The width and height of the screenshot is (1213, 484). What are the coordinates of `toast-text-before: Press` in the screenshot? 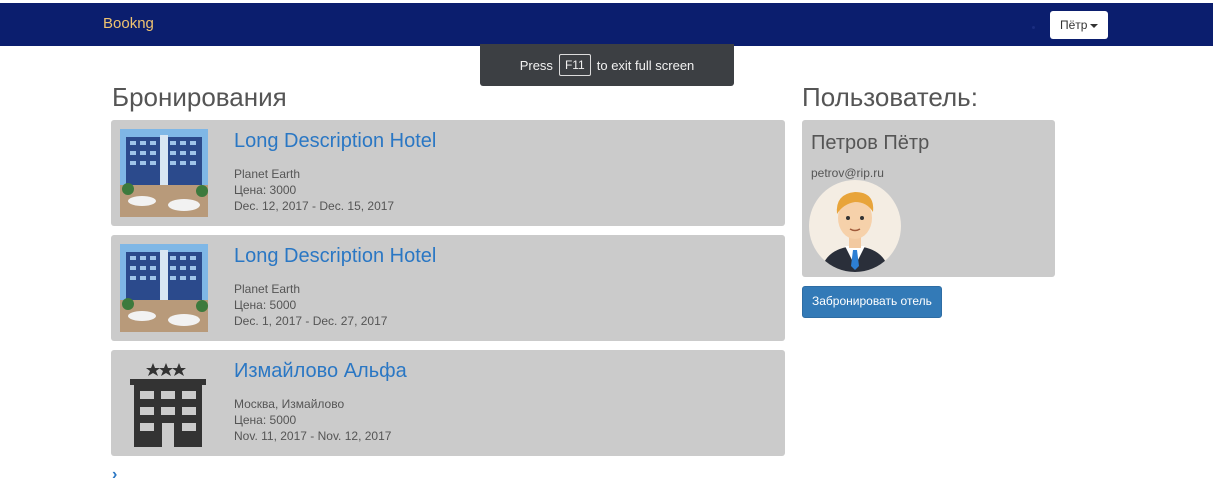 It's located at (536, 65).